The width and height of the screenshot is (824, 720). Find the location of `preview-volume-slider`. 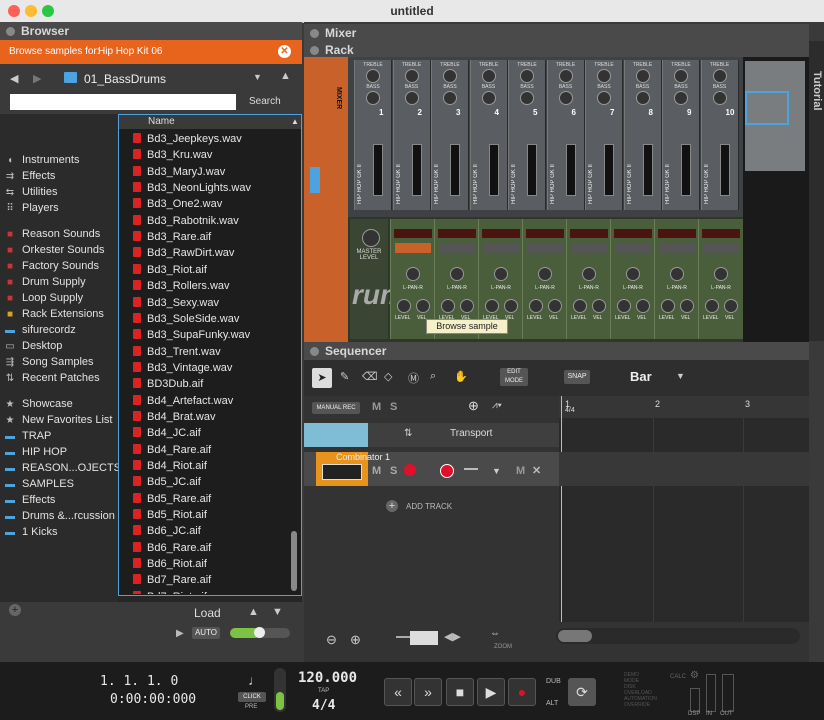

preview-volume-slider is located at coordinates (260, 632).